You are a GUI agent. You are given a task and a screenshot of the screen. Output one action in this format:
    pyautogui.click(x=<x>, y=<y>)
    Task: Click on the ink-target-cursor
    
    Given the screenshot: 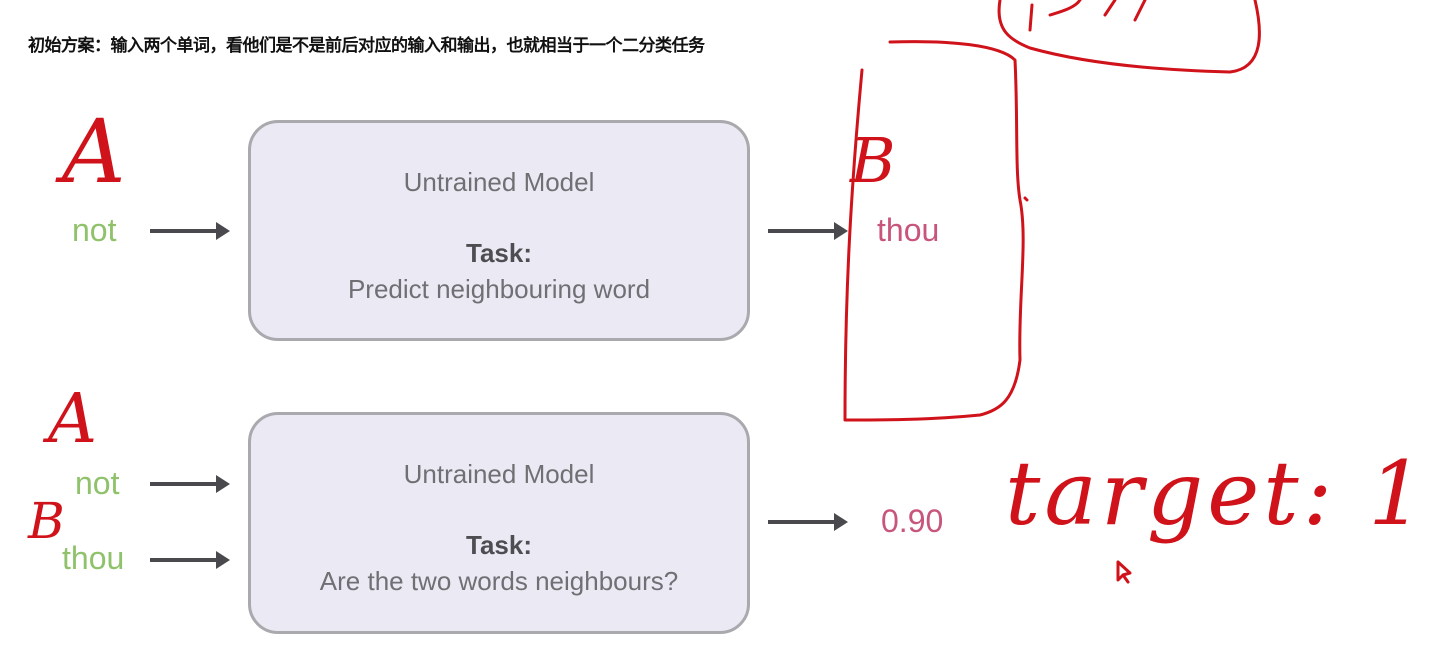 What is the action you would take?
    pyautogui.click(x=1124, y=572)
    